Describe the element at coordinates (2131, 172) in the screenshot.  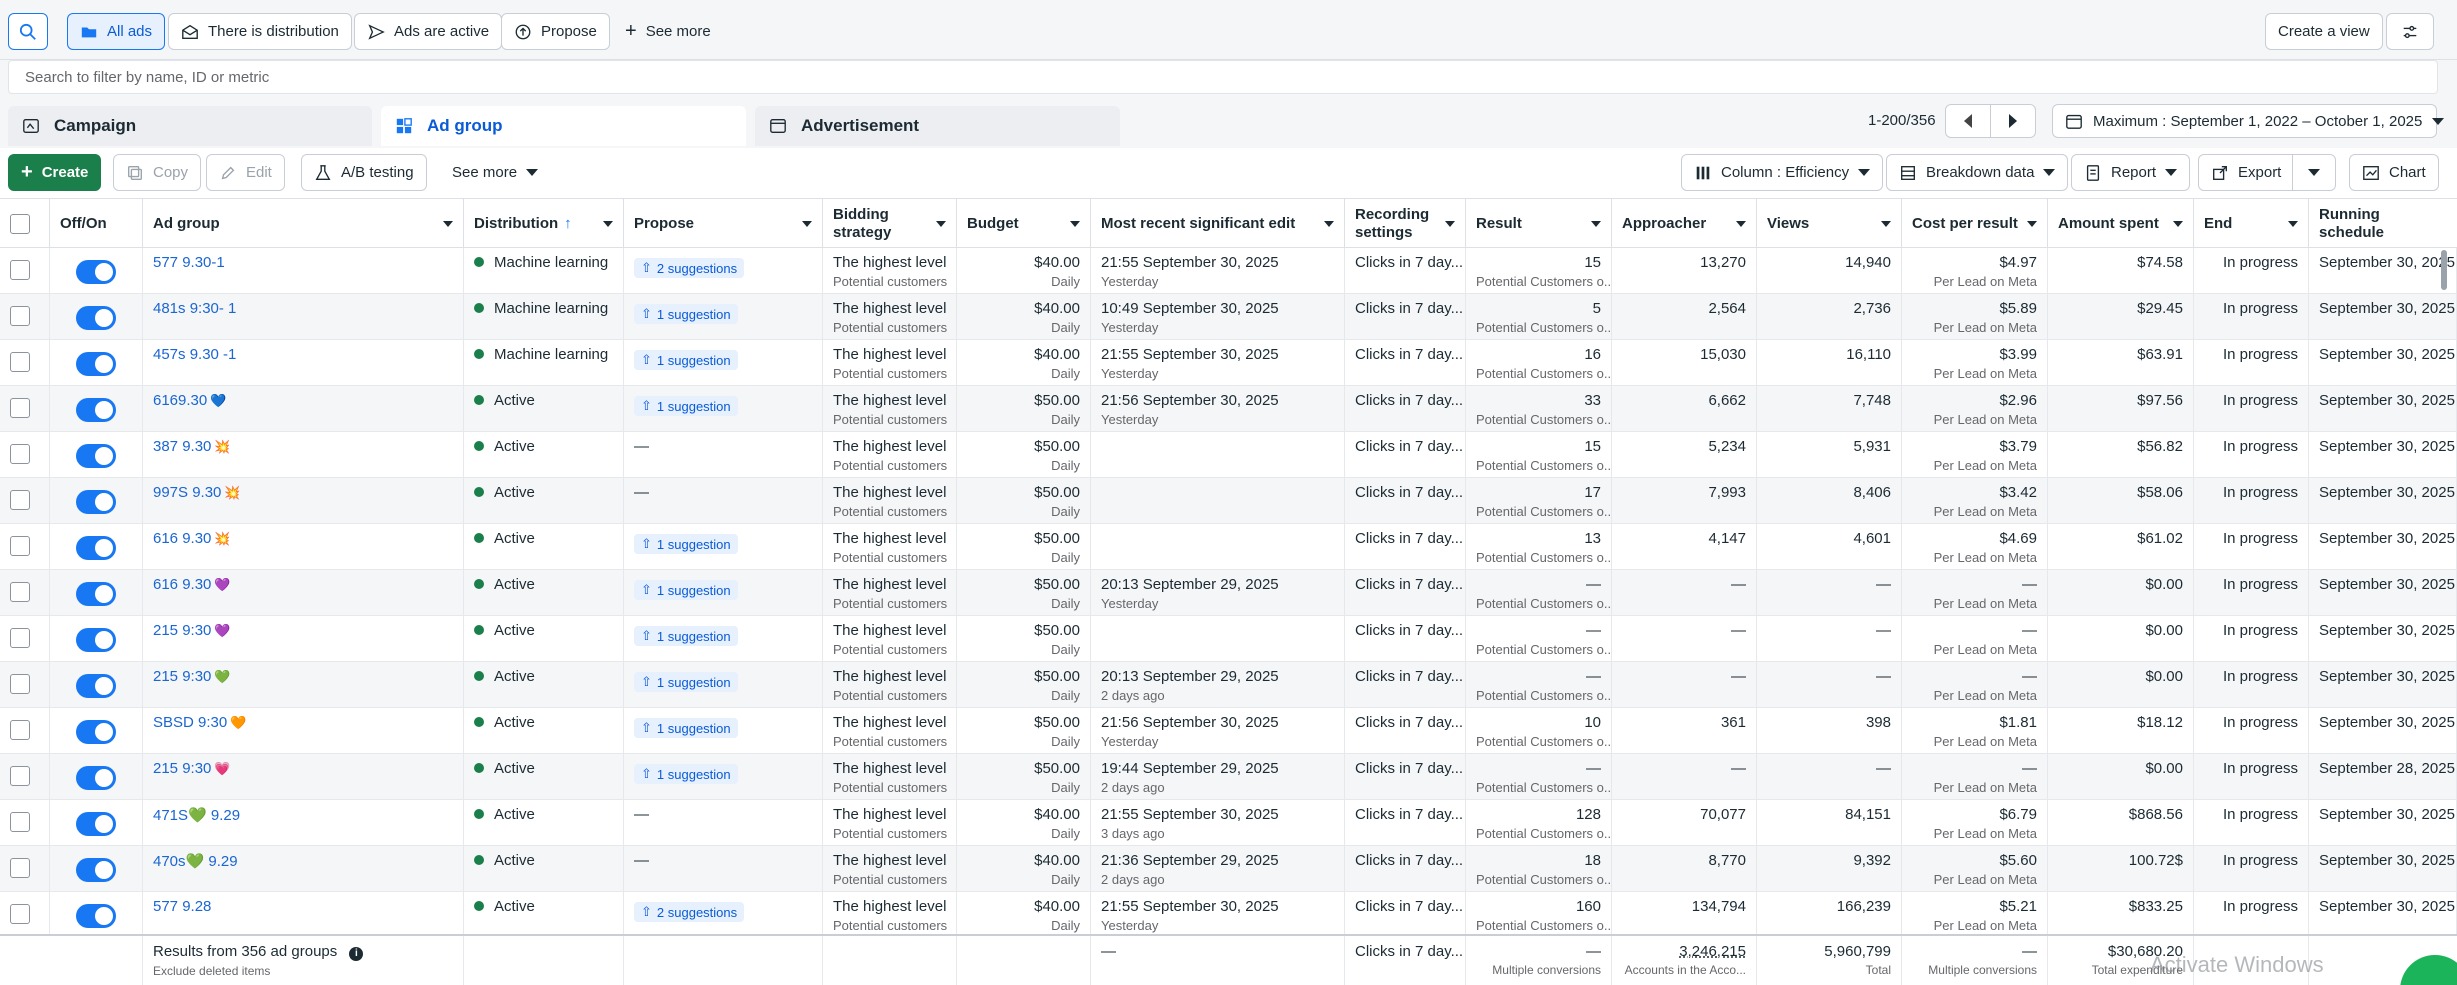
I see `report-button: Report` at that location.